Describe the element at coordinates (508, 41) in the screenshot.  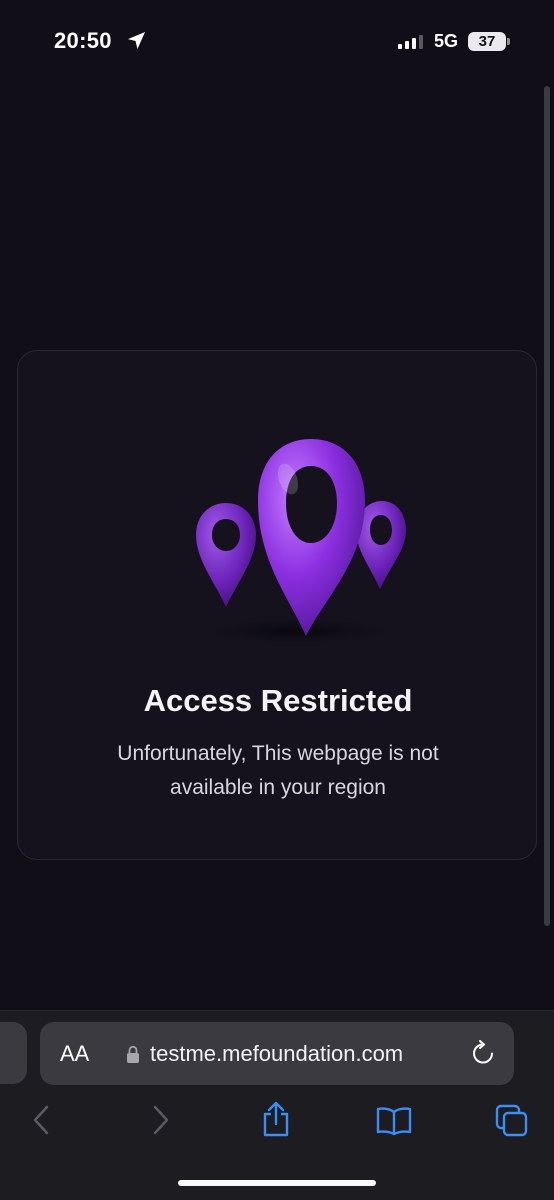
I see `battery-tip` at that location.